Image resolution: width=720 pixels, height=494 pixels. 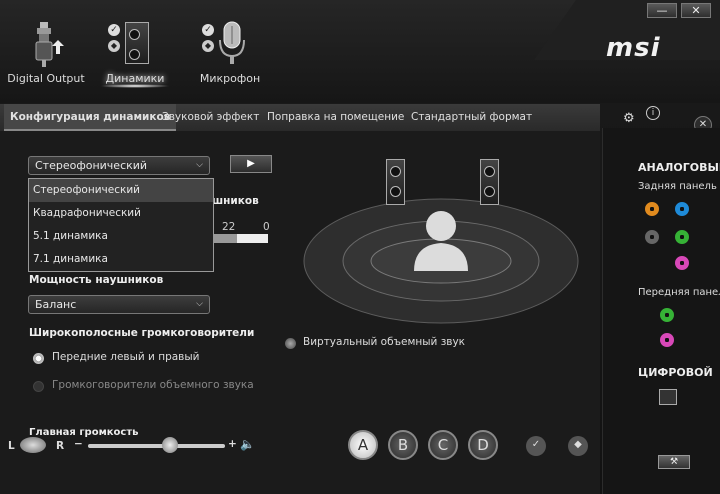 I want to click on meter-fill, so click(x=224, y=238).